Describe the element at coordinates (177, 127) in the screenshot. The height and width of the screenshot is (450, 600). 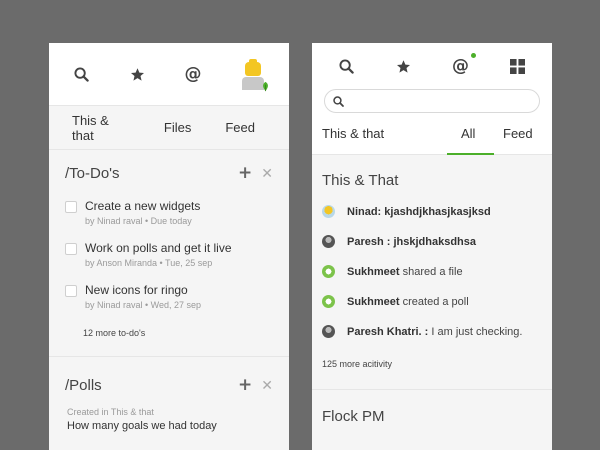
I see `tab-files: Files` at that location.